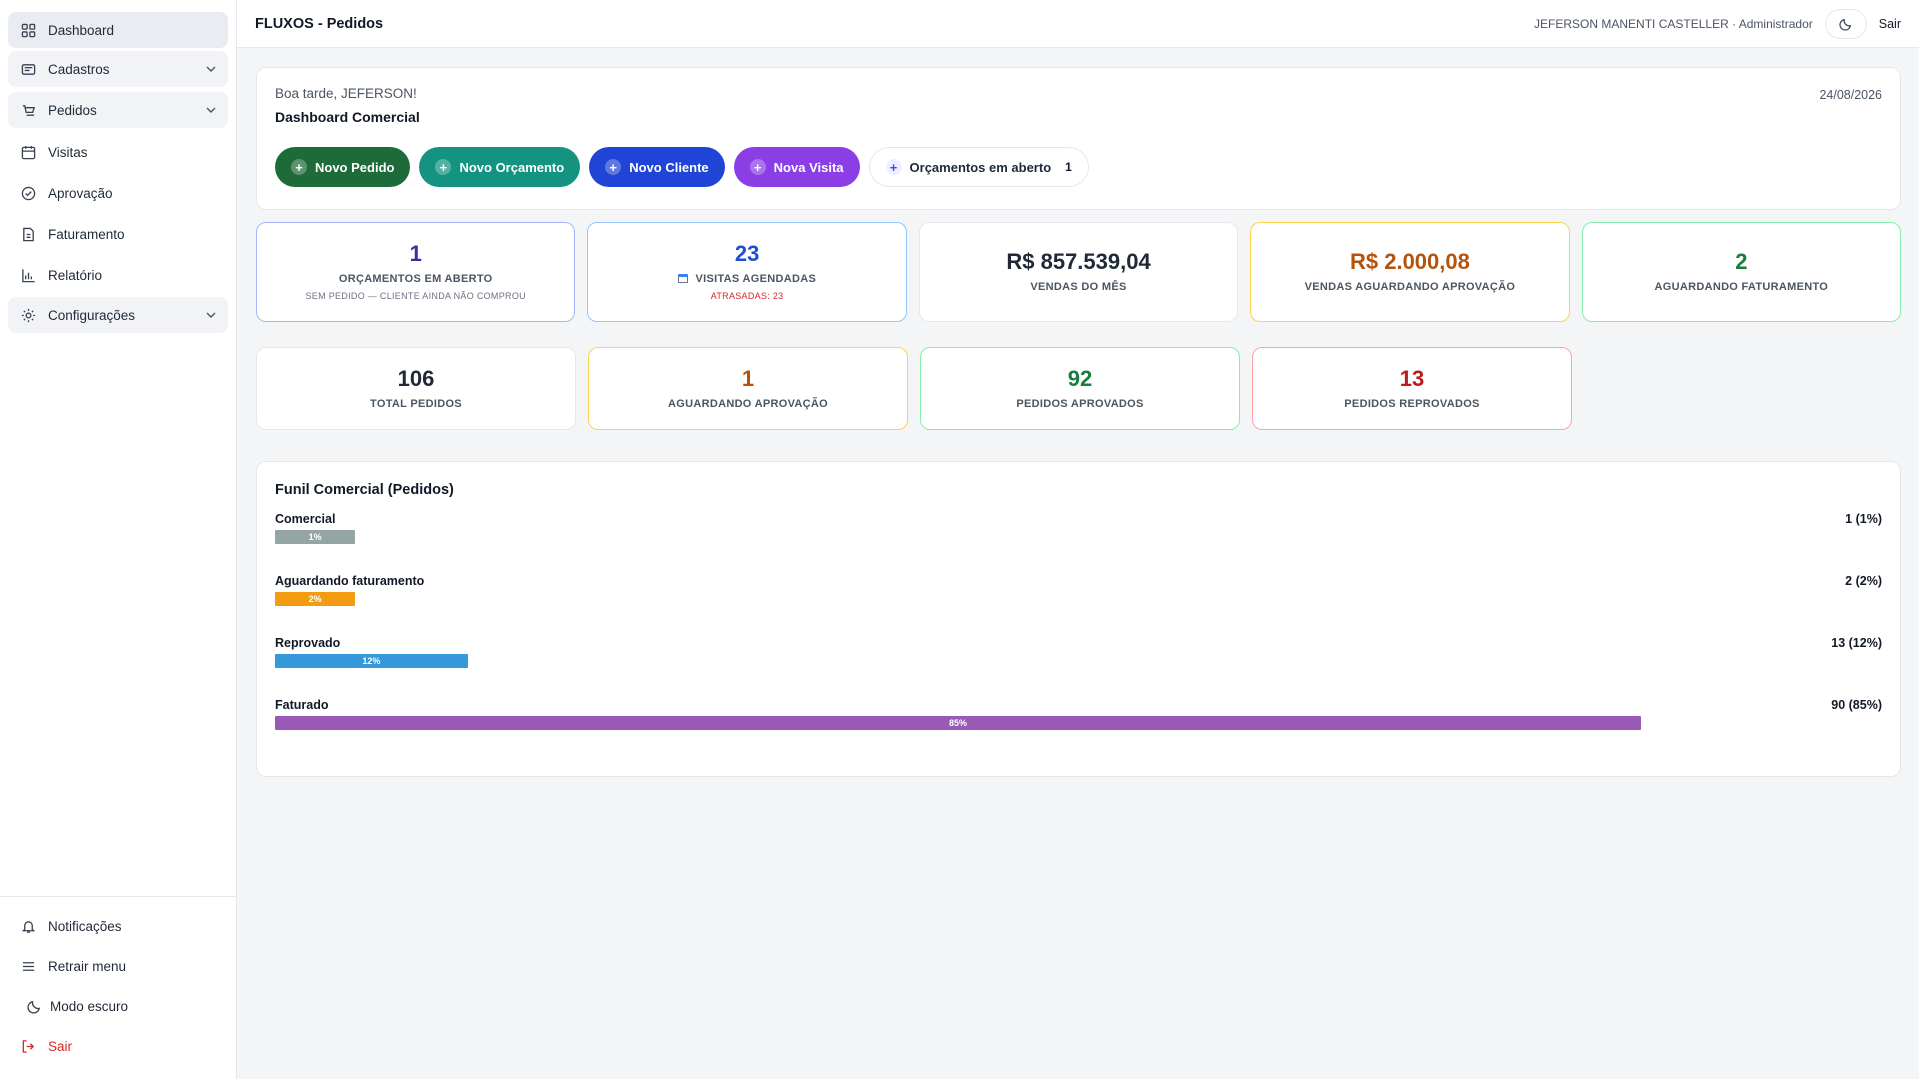 This screenshot has width=1919, height=1079. What do you see at coordinates (85, 926) in the screenshot?
I see `notifications-label: Notificações` at bounding box center [85, 926].